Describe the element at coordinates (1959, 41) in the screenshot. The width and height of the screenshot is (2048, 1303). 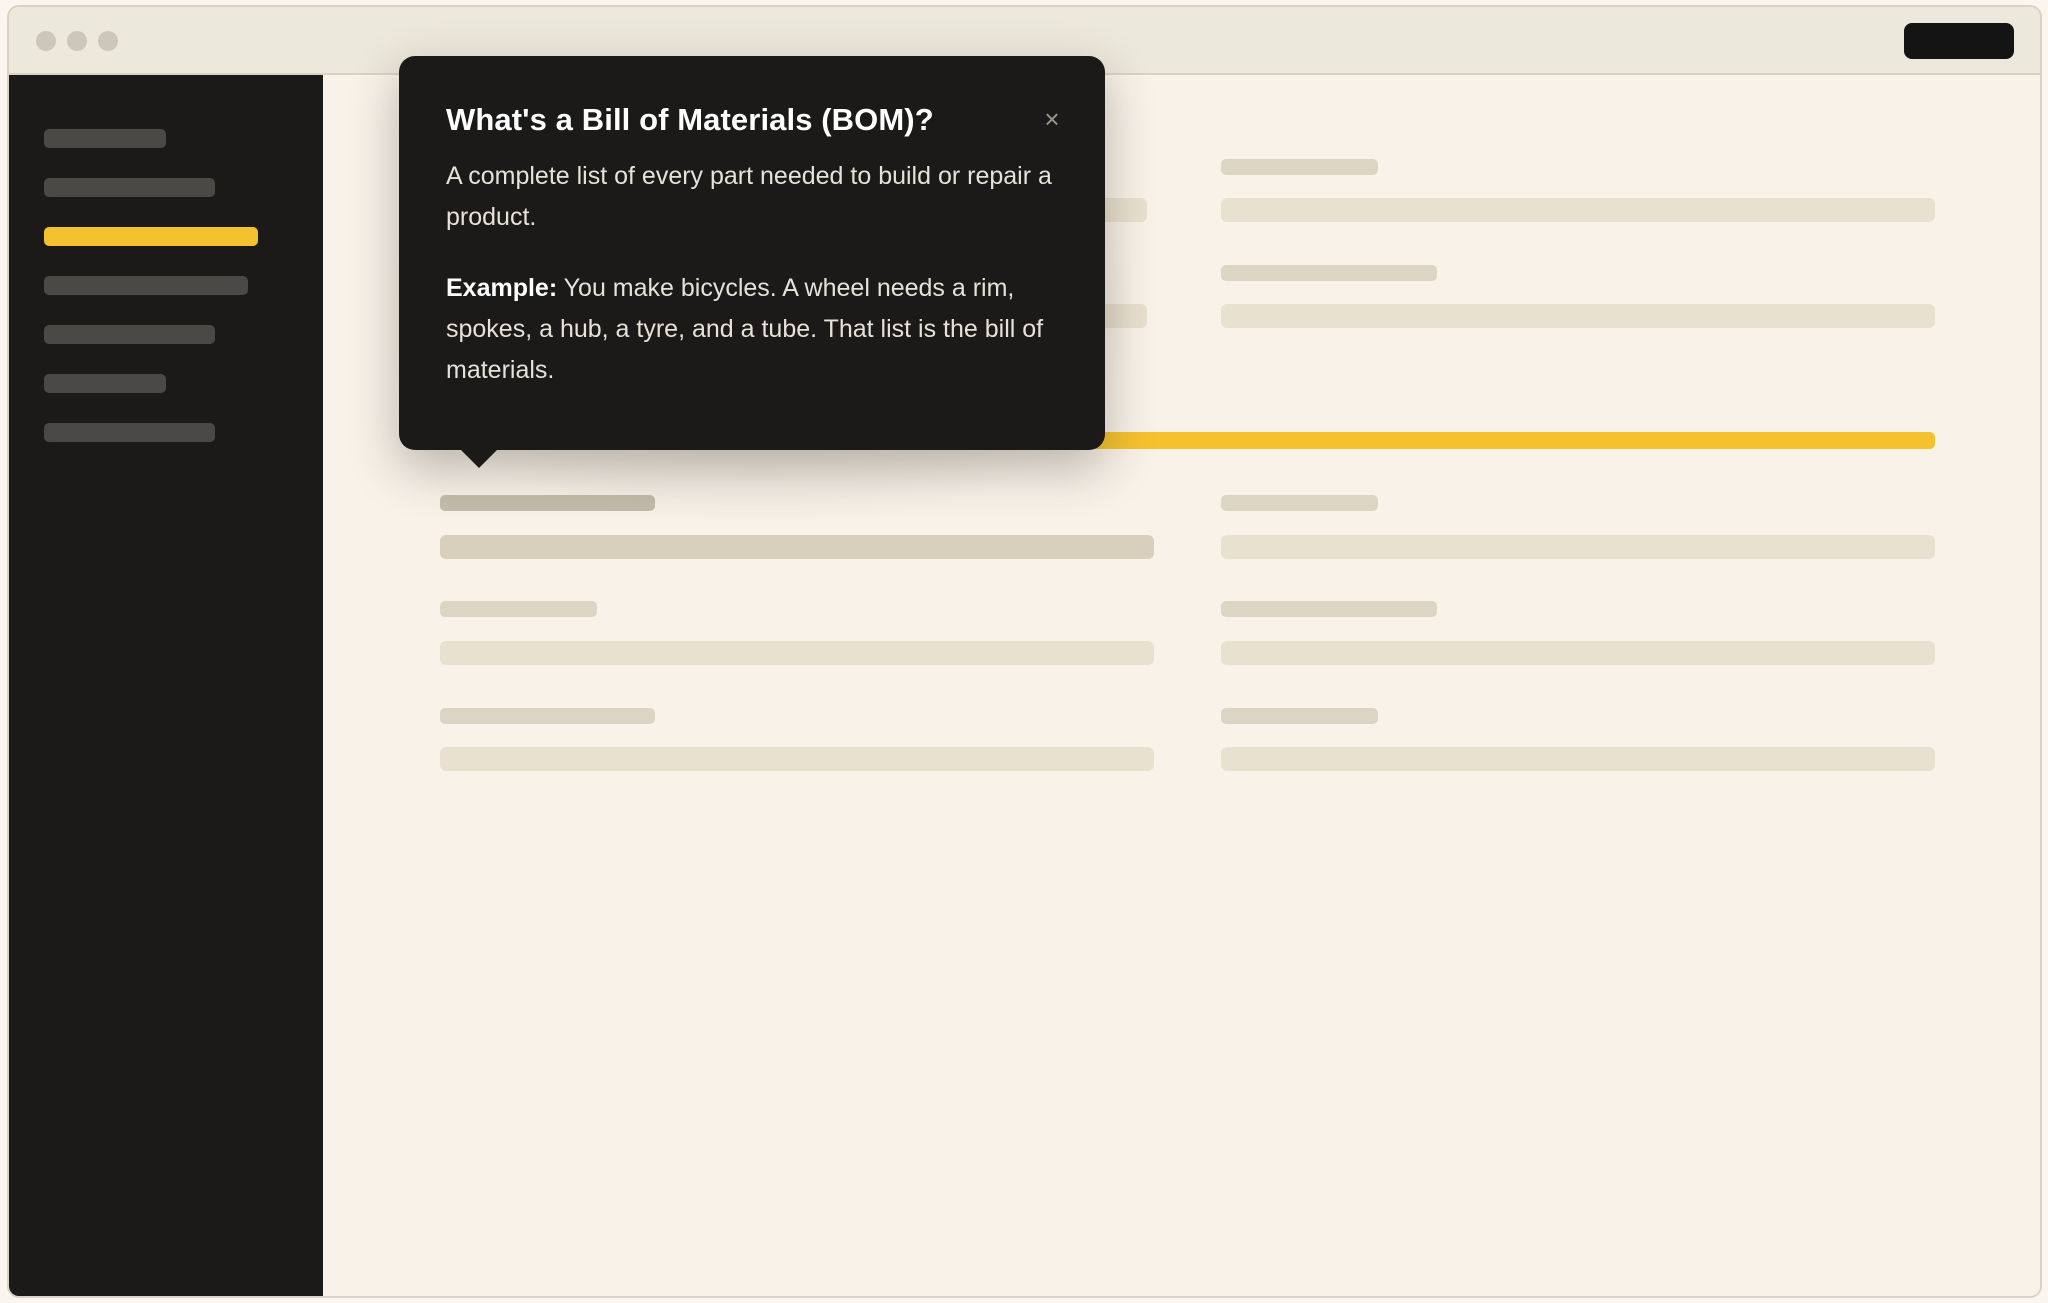
I see `header-action-button` at that location.